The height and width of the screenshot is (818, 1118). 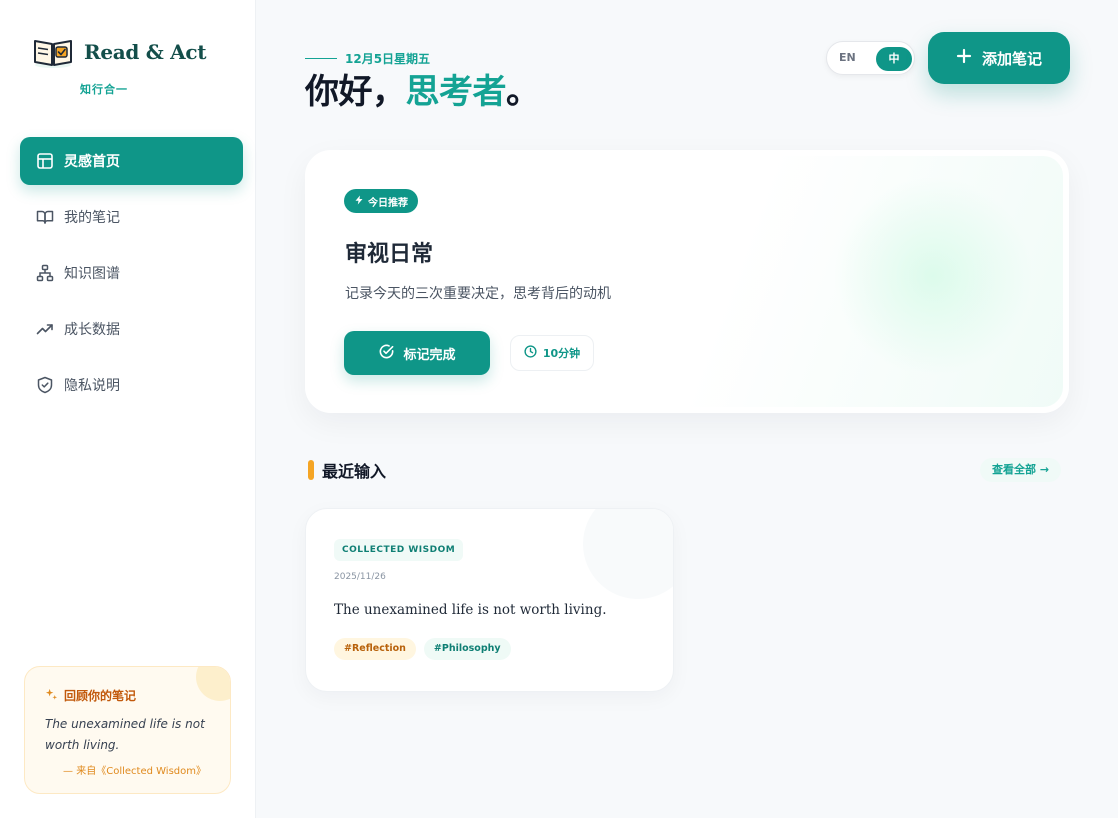 What do you see at coordinates (933, 276) in the screenshot?
I see `decorative-glow` at bounding box center [933, 276].